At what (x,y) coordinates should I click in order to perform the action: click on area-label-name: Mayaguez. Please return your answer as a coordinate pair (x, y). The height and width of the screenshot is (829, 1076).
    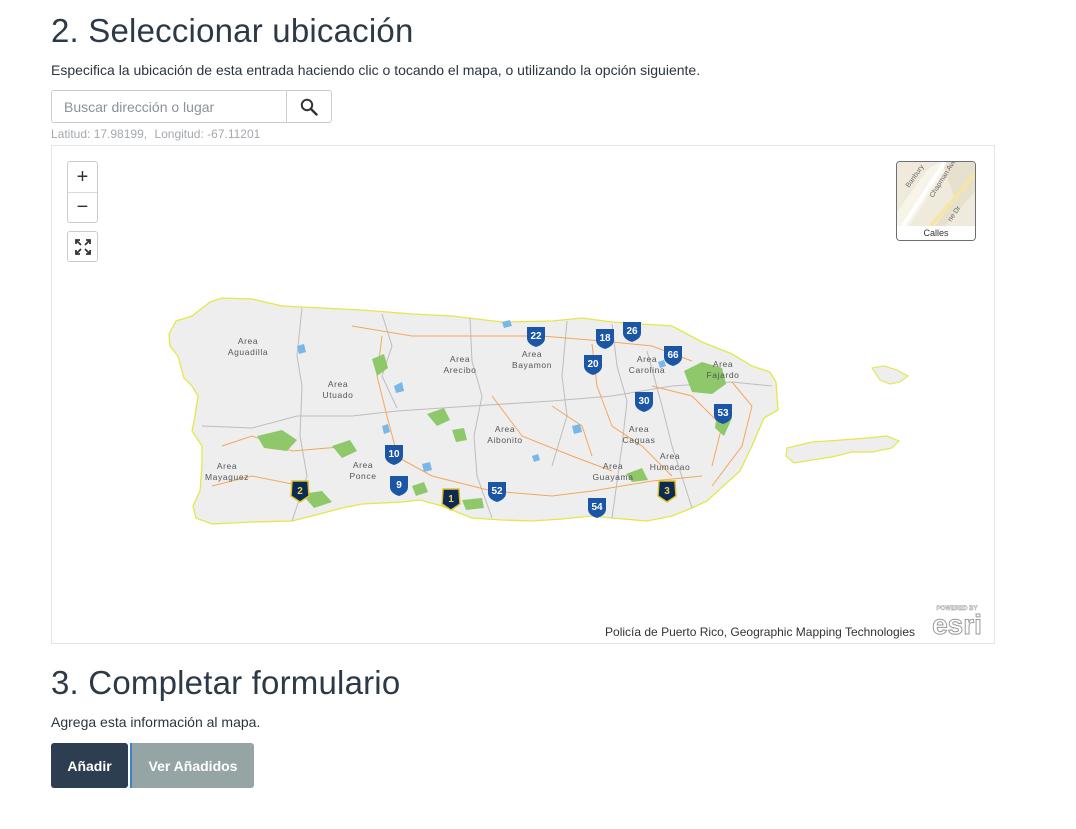
    Looking at the image, I should click on (227, 477).